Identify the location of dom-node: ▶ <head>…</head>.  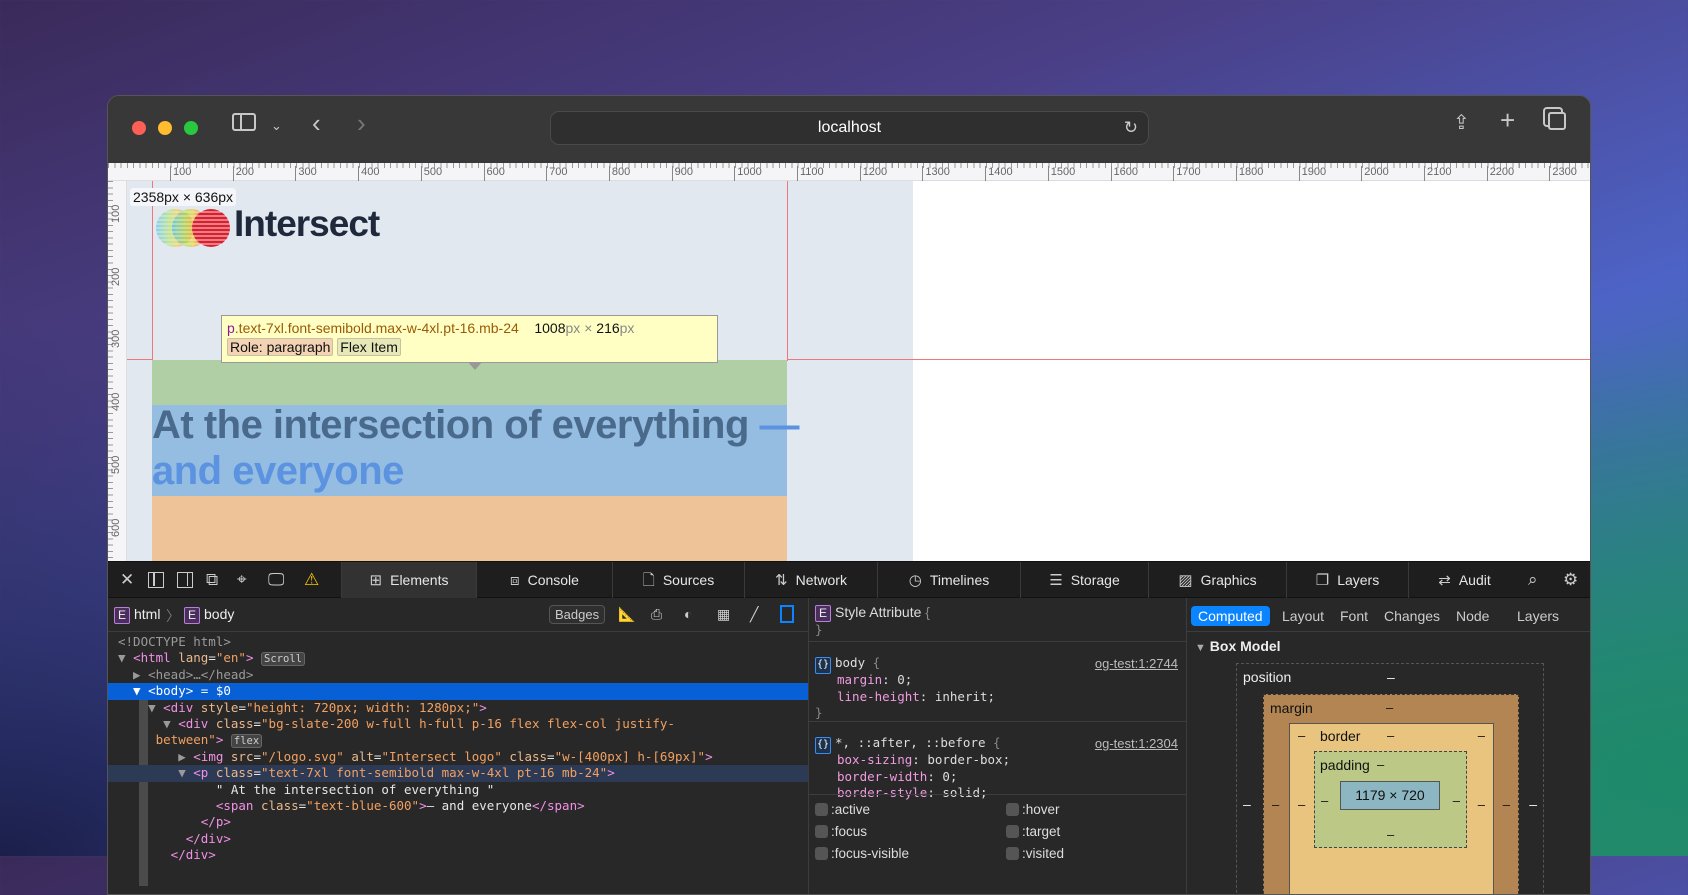
(458, 675).